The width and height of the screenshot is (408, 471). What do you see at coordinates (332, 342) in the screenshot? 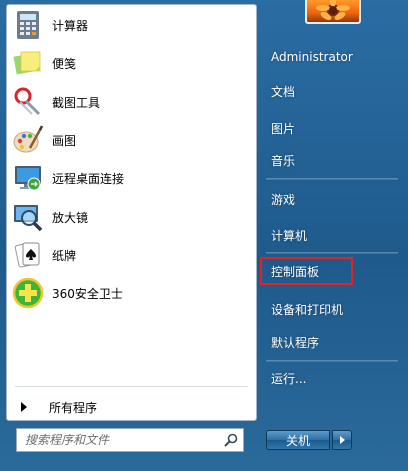
I see `right-item-default-programs: 默认程序` at bounding box center [332, 342].